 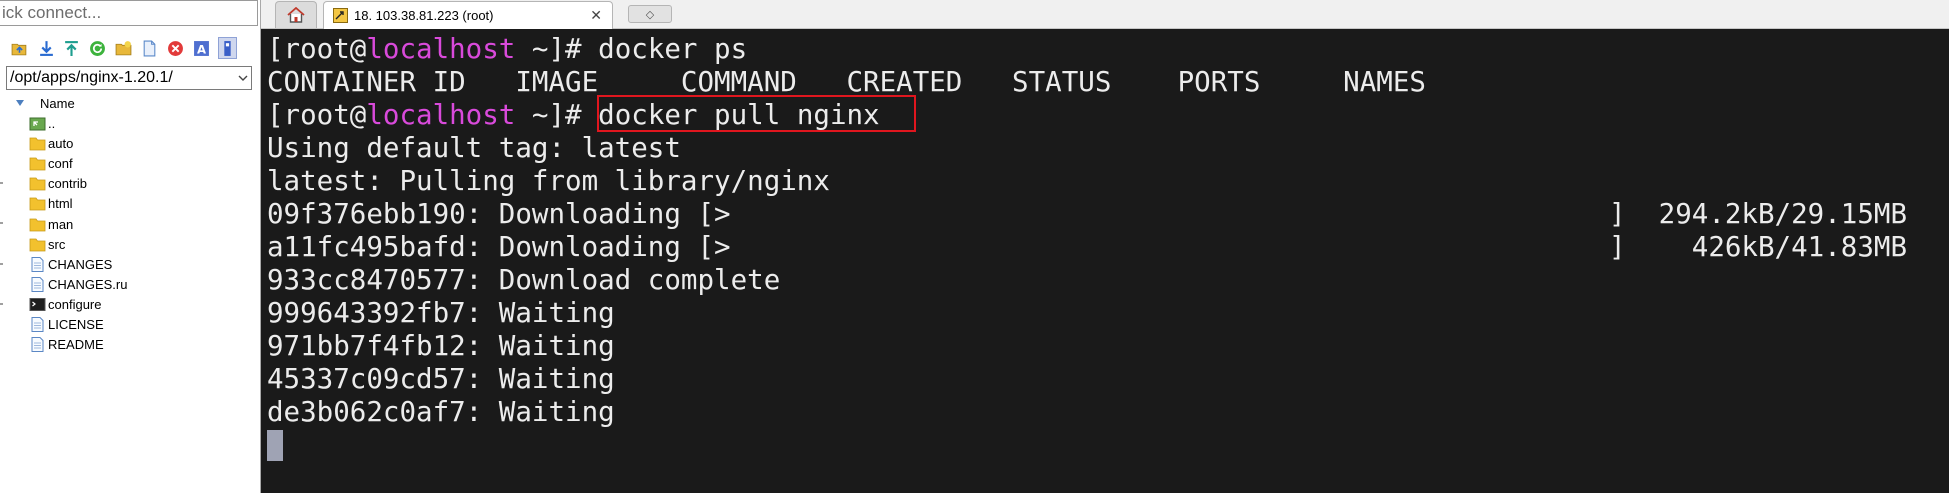 I want to click on list-item: src, so click(x=129, y=245).